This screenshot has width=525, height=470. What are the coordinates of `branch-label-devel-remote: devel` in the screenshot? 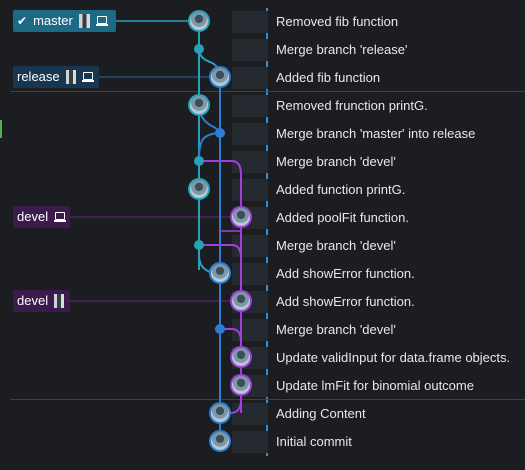 It's located at (41, 217).